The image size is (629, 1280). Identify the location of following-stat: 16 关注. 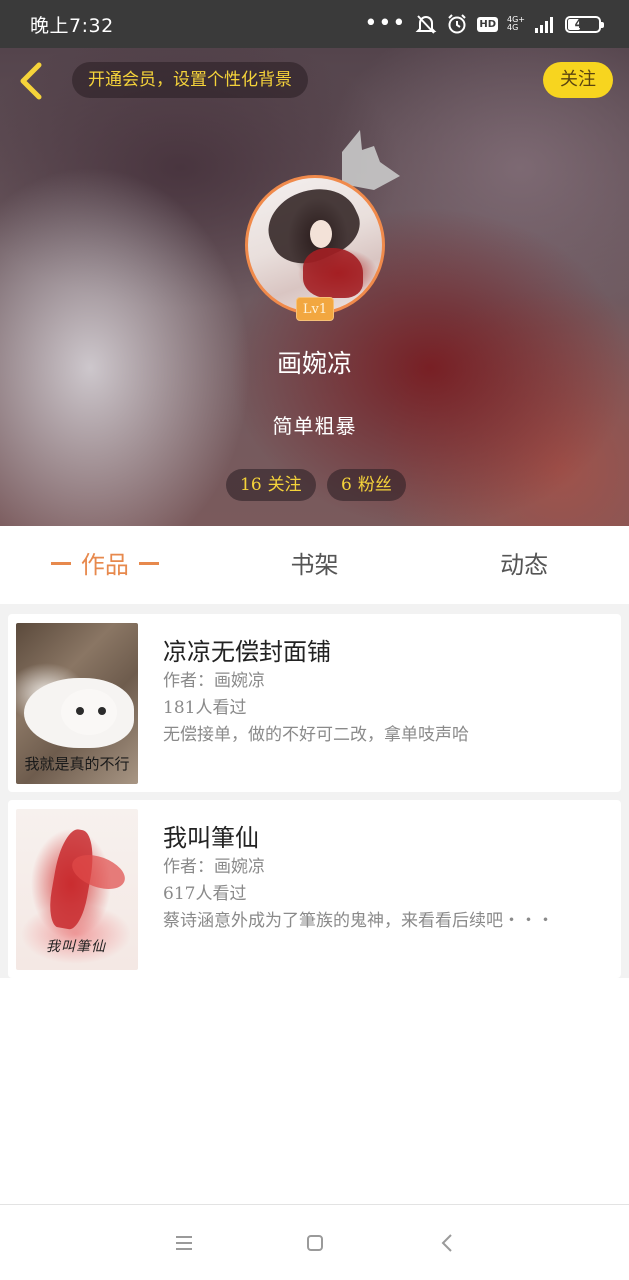
(271, 485).